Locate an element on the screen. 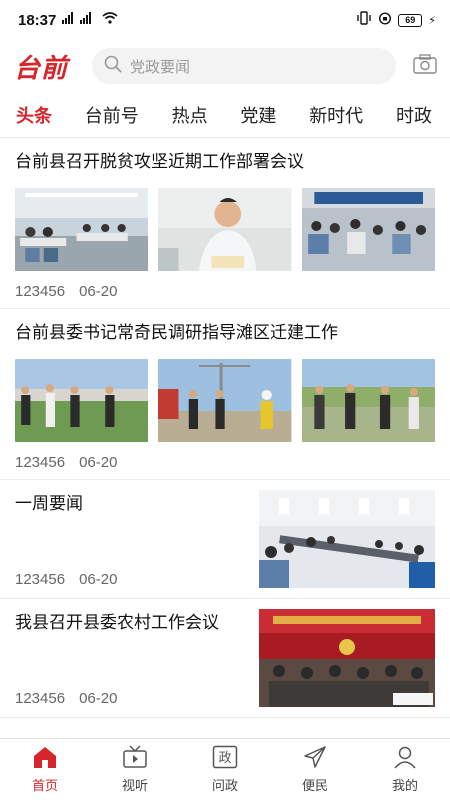 The image size is (450, 800). channel-tabs: 头条 台前号 热点 党建 新时代 时政 is located at coordinates (225, 115).